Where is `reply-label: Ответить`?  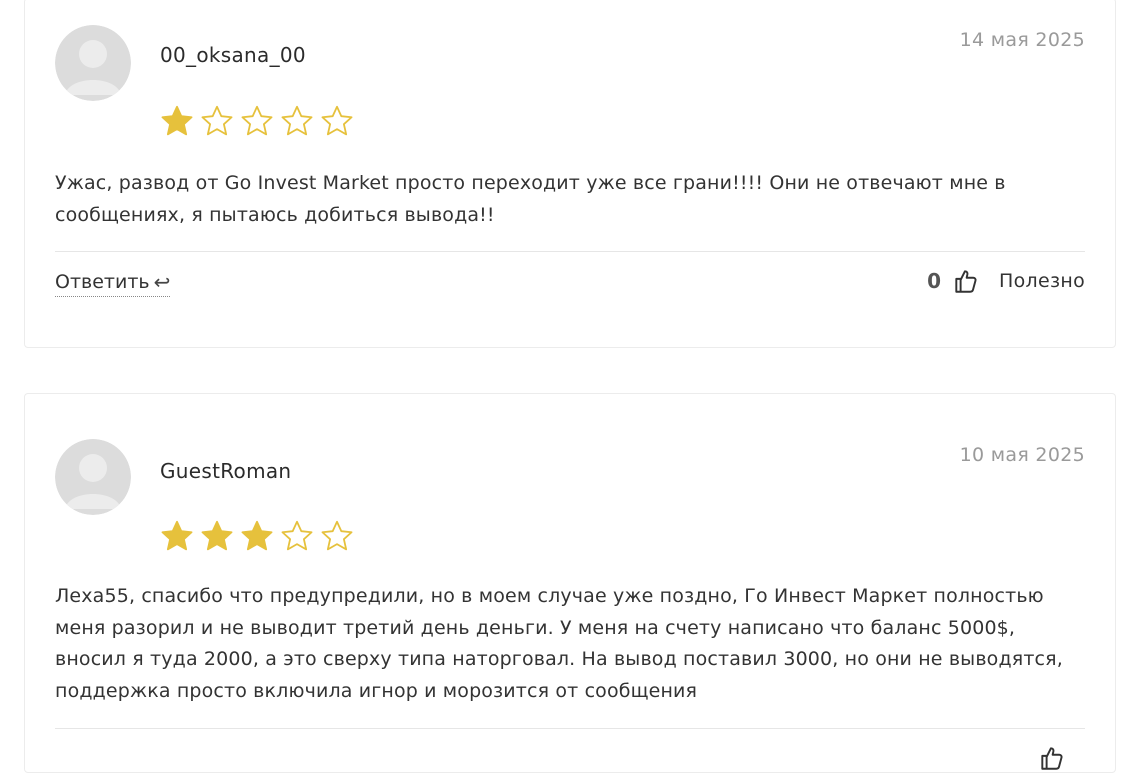
reply-label: Ответить is located at coordinates (102, 282).